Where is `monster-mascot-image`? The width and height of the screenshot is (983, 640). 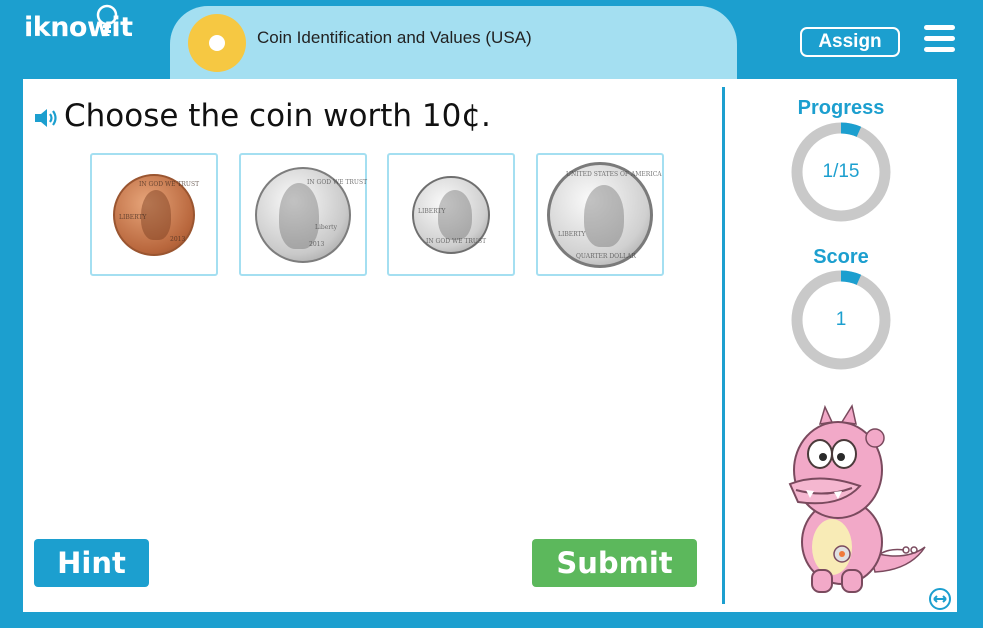 monster-mascot-image is located at coordinates (857, 498).